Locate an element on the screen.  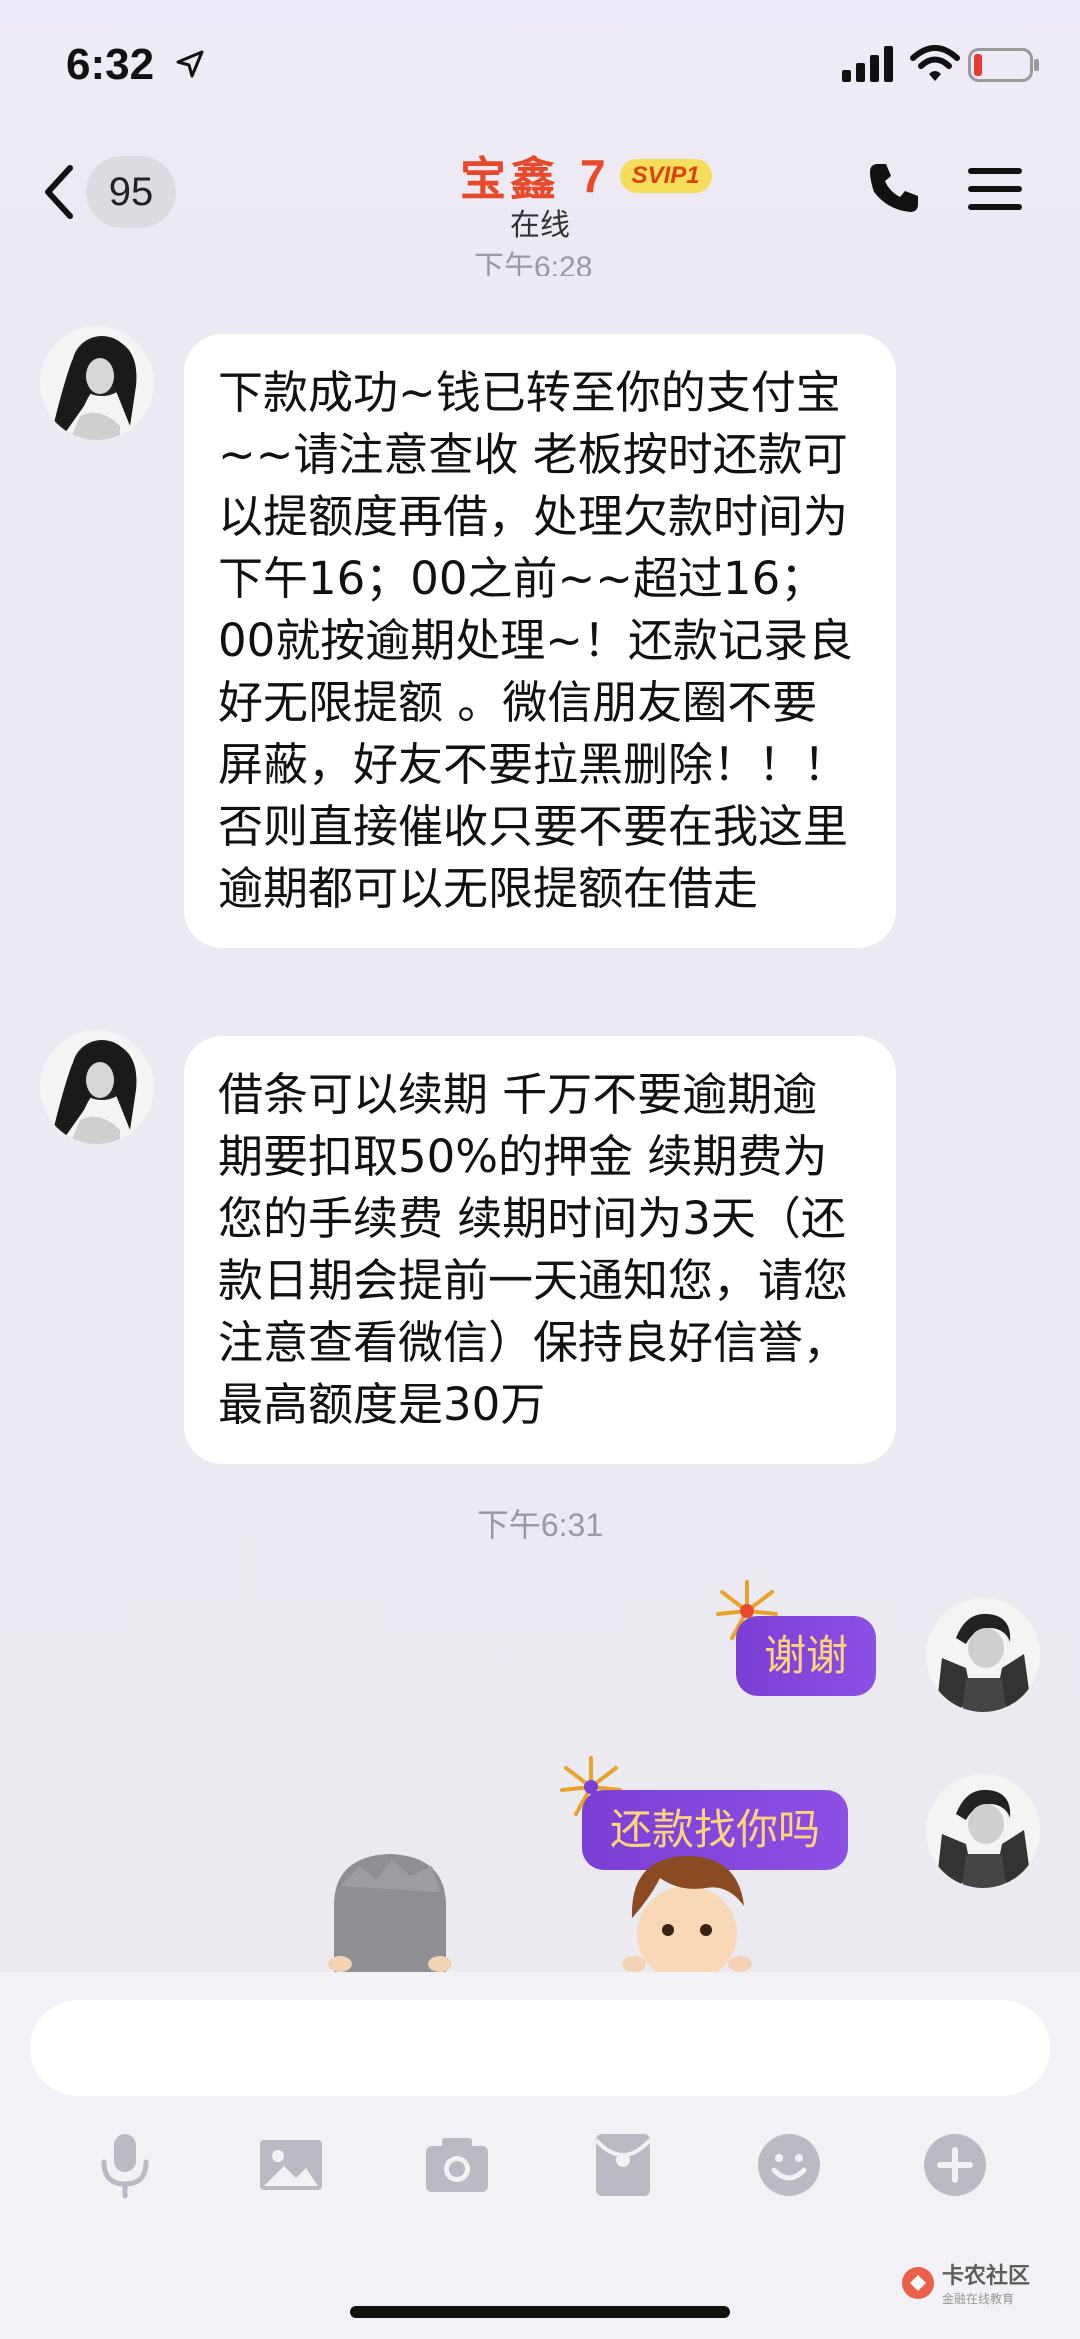
timestamp: 下午6:31 is located at coordinates (540, 1525).